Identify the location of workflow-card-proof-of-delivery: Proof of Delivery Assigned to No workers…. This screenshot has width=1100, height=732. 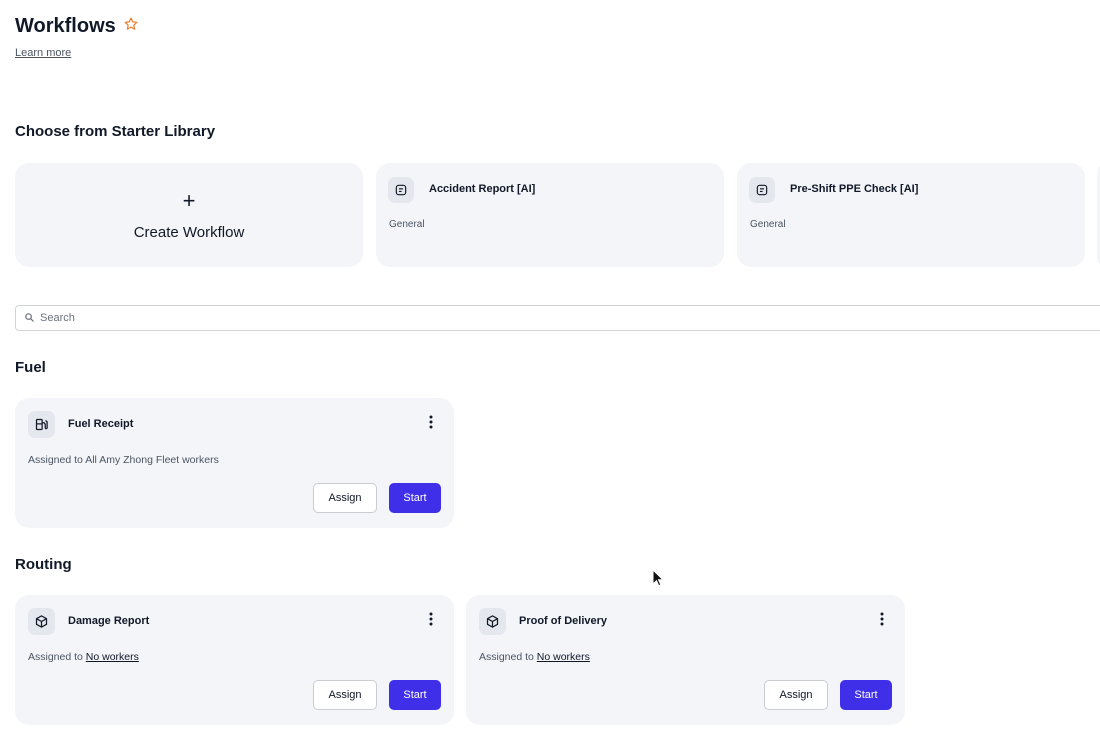
(685, 660).